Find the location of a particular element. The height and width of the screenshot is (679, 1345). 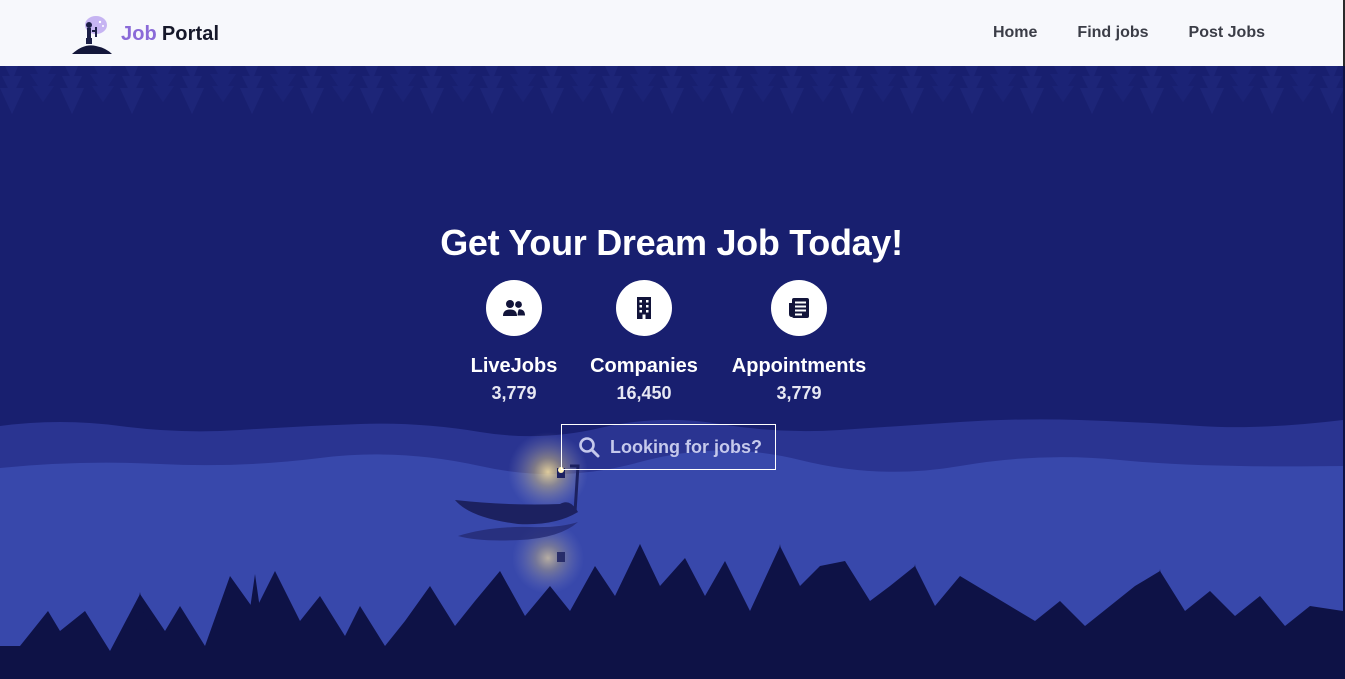

brand-name: Job Portal is located at coordinates (170, 34).